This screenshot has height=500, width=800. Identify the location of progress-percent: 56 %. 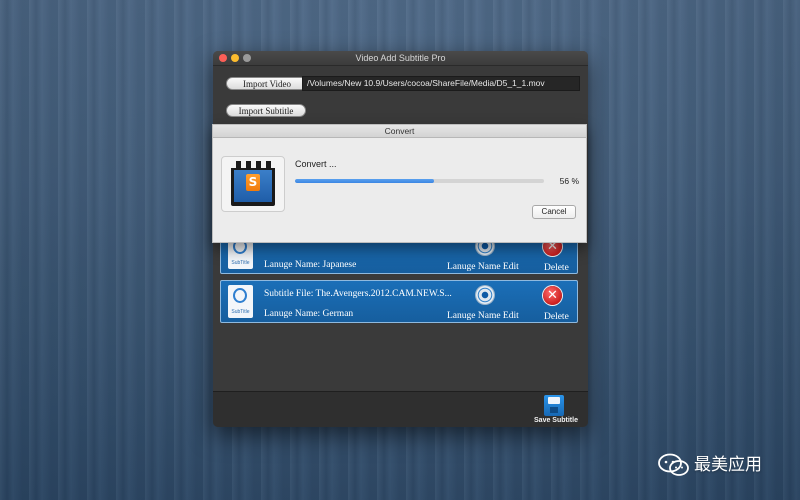
(569, 181).